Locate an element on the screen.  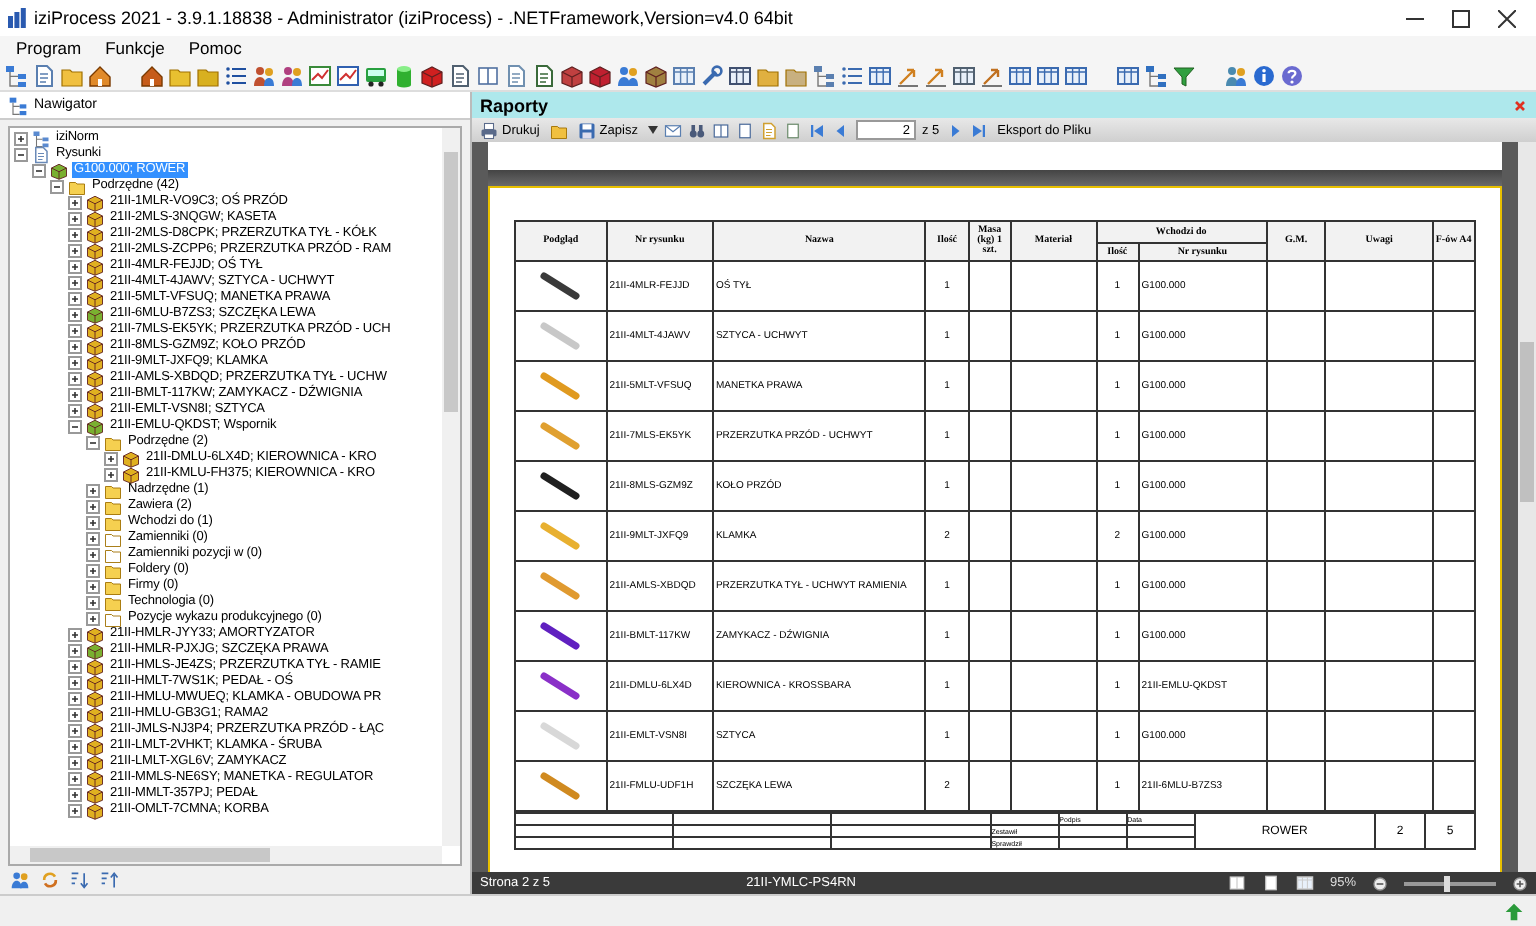
help-icon is located at coordinates (1292, 75).